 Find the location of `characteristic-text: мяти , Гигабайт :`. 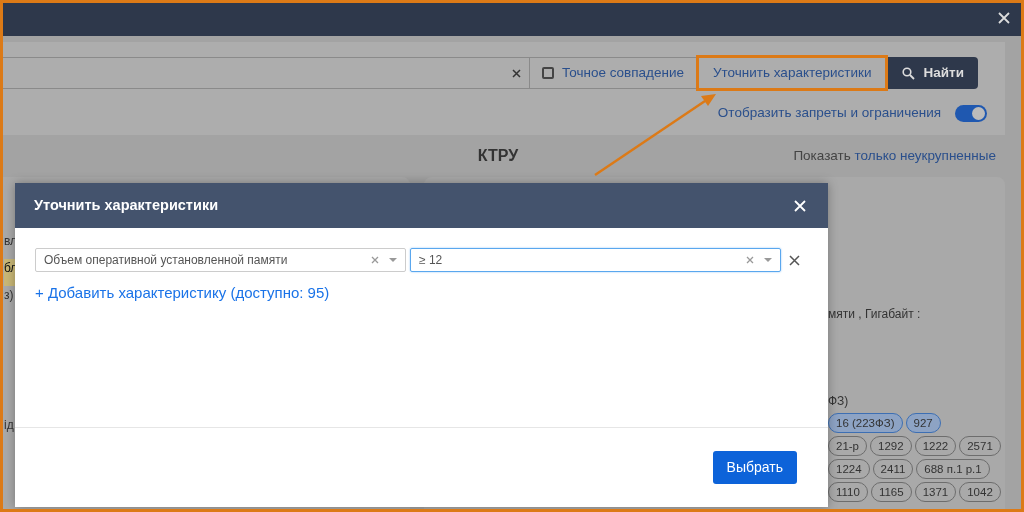

characteristic-text: мяти , Гигабайт : is located at coordinates (874, 314).